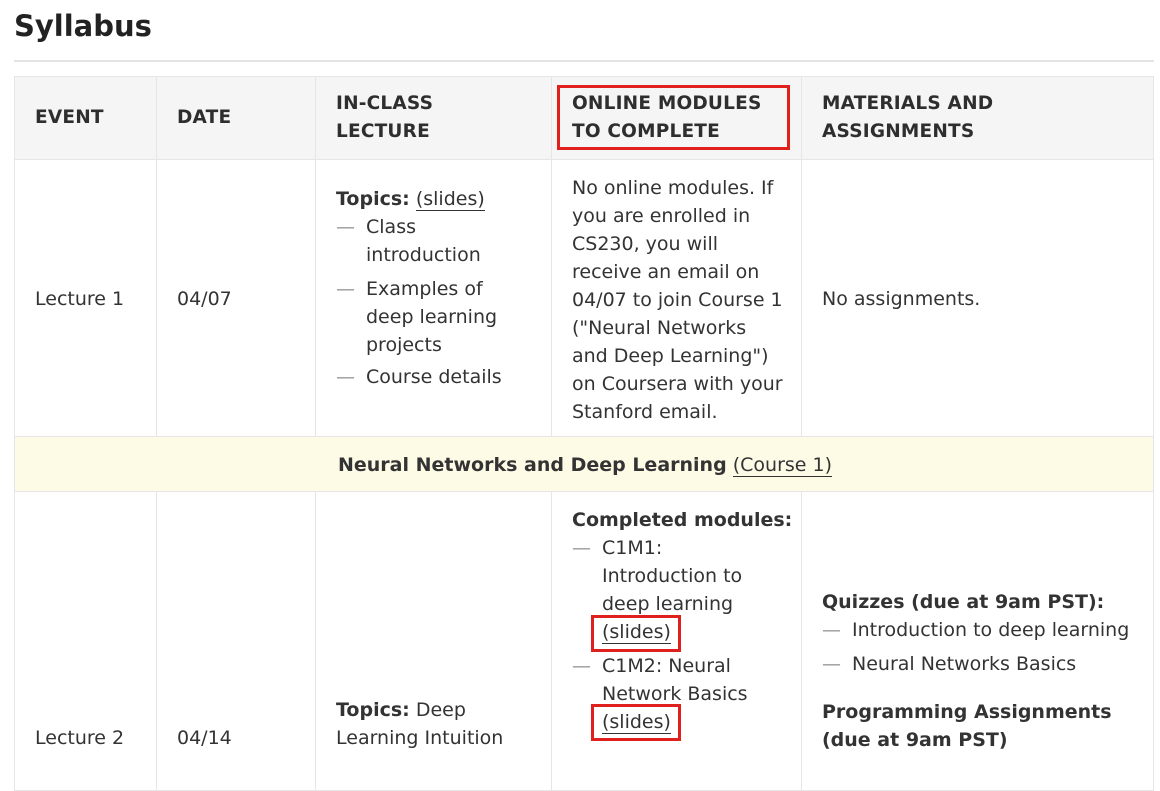 The height and width of the screenshot is (791, 1160). I want to click on header-online-line1: ONLINE MODULES, so click(667, 103).